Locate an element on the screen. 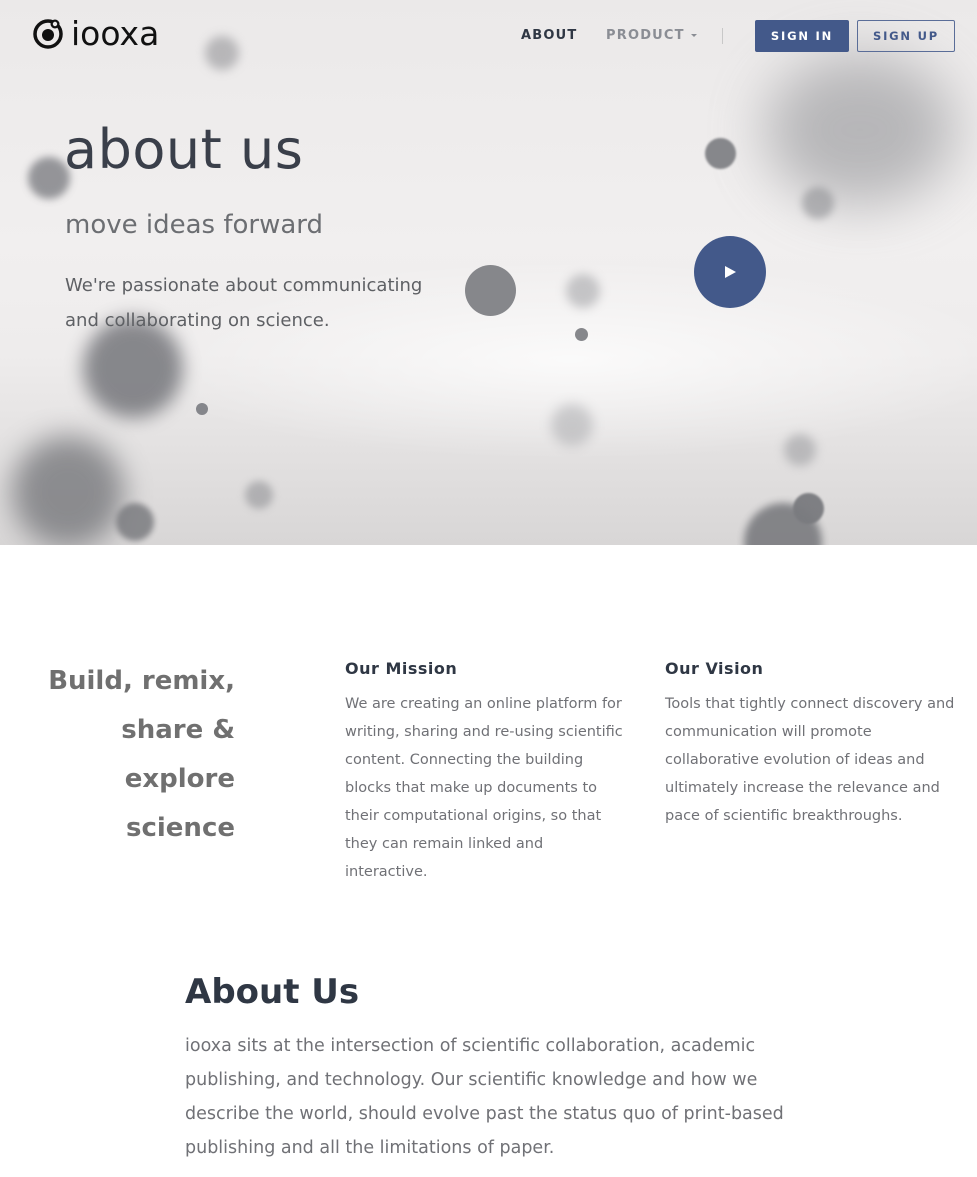  logo-link: iooxa is located at coordinates (96, 33).